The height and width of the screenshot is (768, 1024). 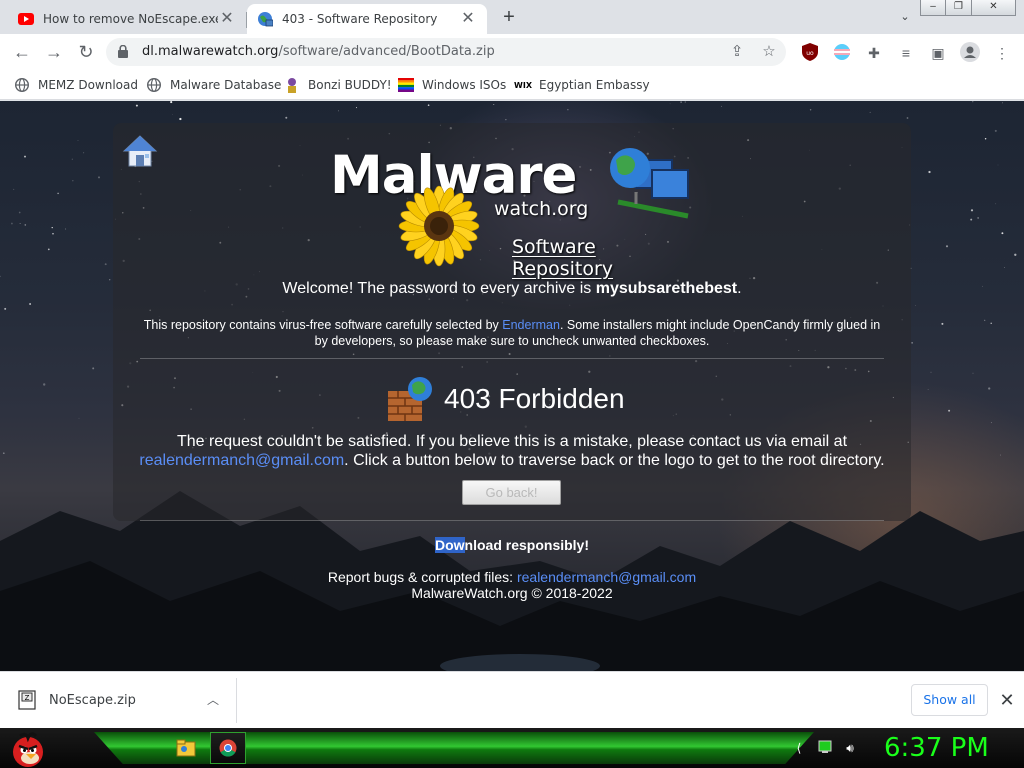 What do you see at coordinates (527, 545) in the screenshot?
I see `download-responsibly-rest: nload responsibly!` at bounding box center [527, 545].